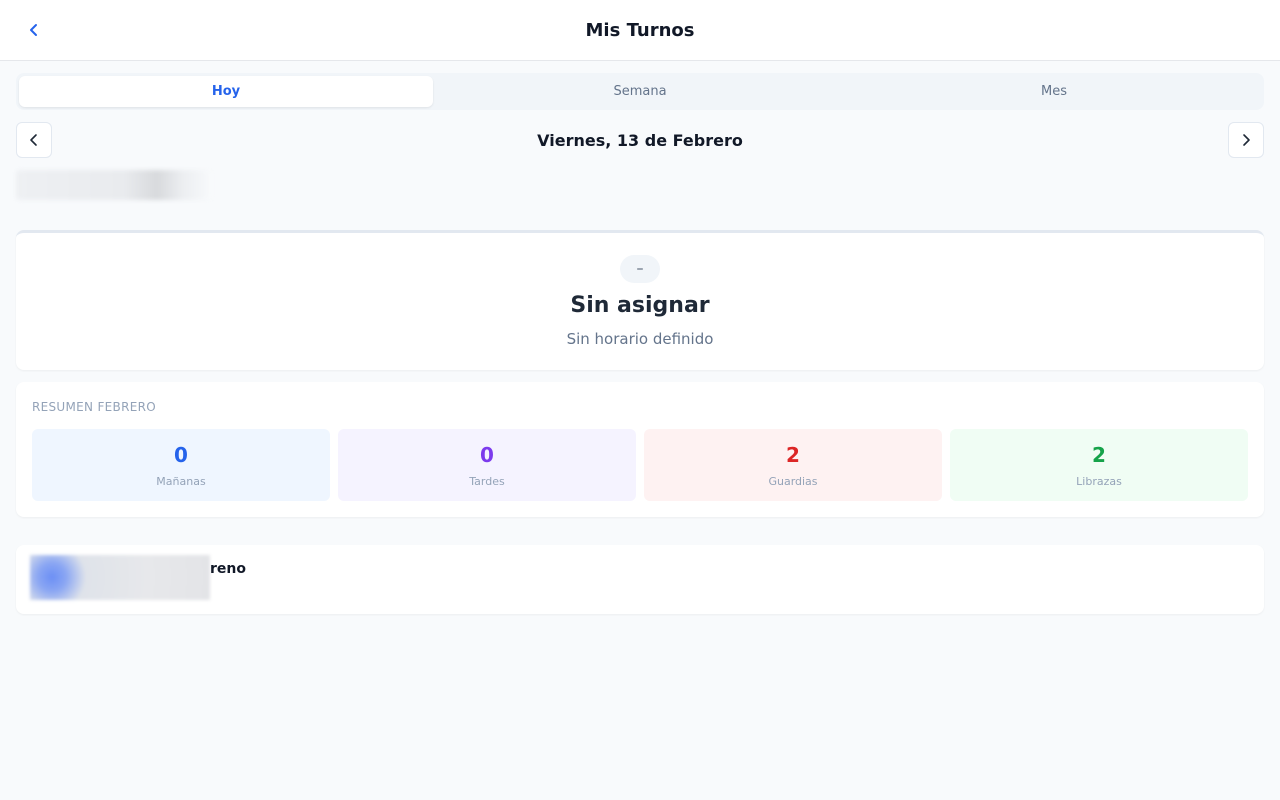  What do you see at coordinates (94, 407) in the screenshot?
I see `summary-title: RESUMEN FEBRERO` at bounding box center [94, 407].